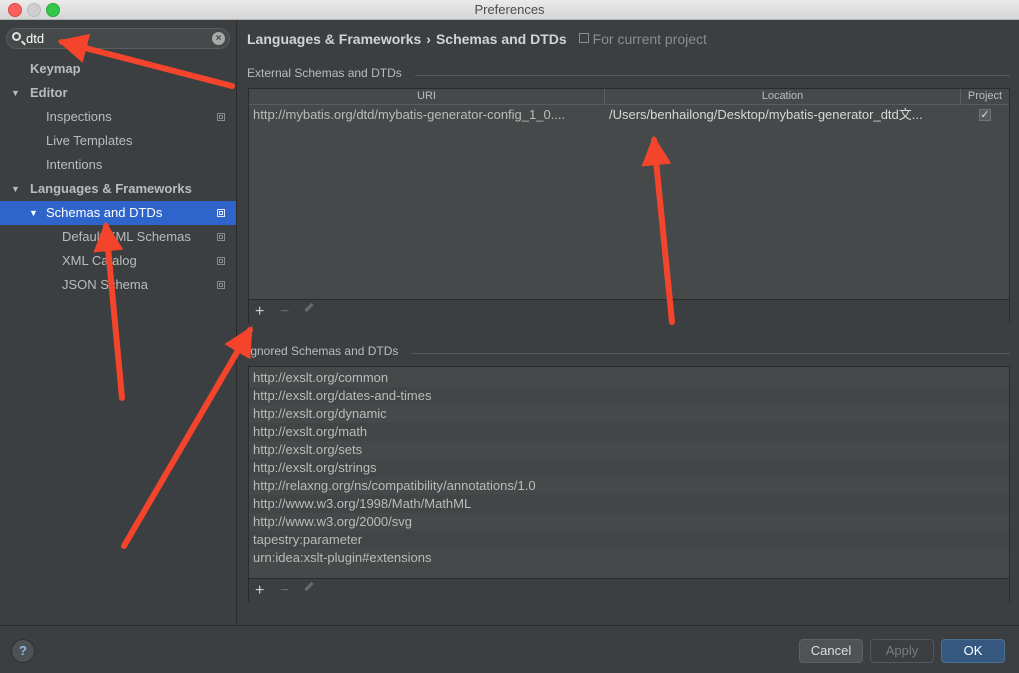 This screenshot has height=673, width=1019. Describe the element at coordinates (629, 396) in the screenshot. I see `list-item: http://exslt.org/dates-and-times` at that location.